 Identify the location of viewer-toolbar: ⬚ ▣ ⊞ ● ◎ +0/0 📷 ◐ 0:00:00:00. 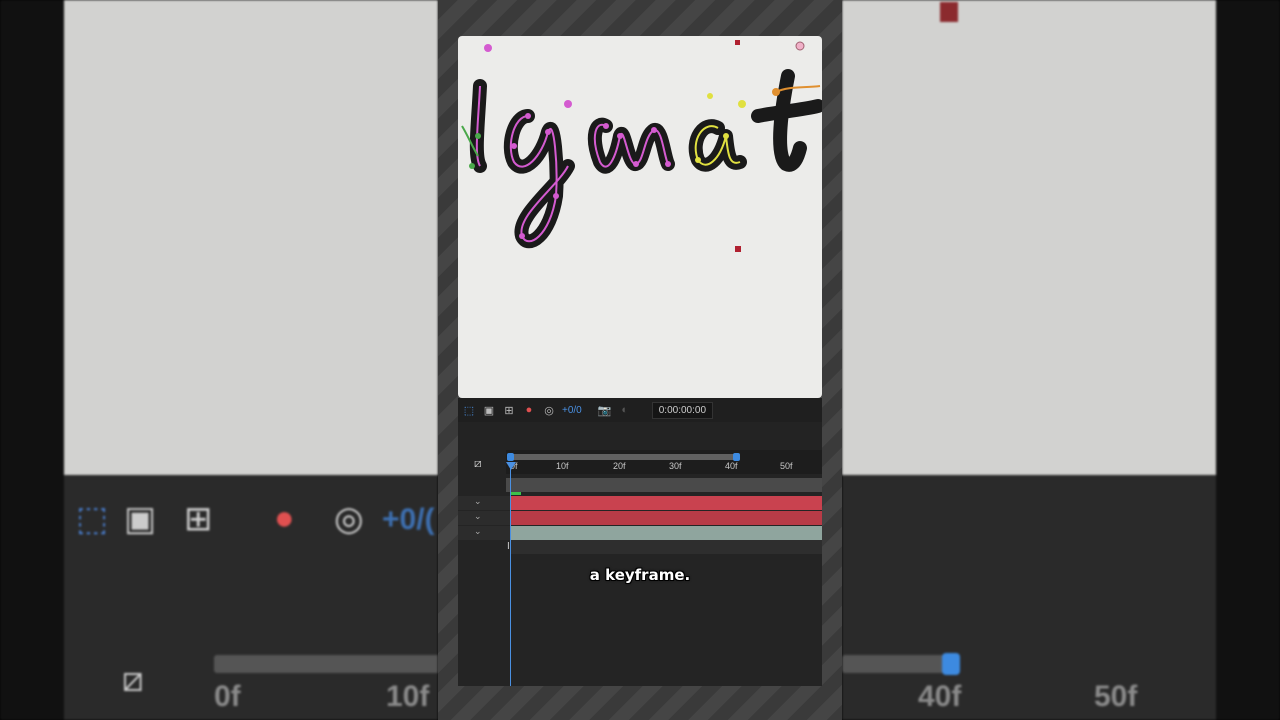
(640, 410).